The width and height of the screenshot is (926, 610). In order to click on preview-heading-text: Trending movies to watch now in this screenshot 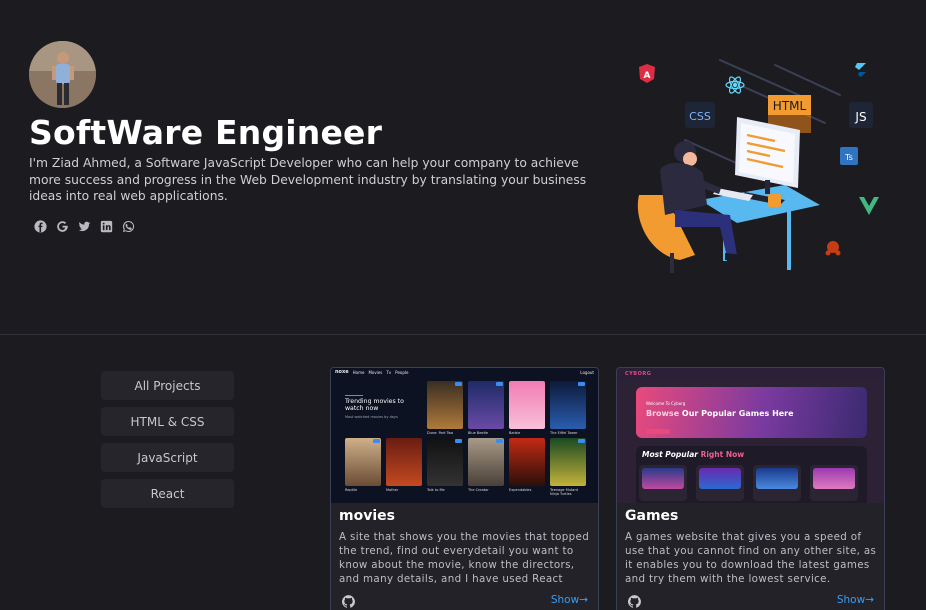, I will do `click(374, 405)`.